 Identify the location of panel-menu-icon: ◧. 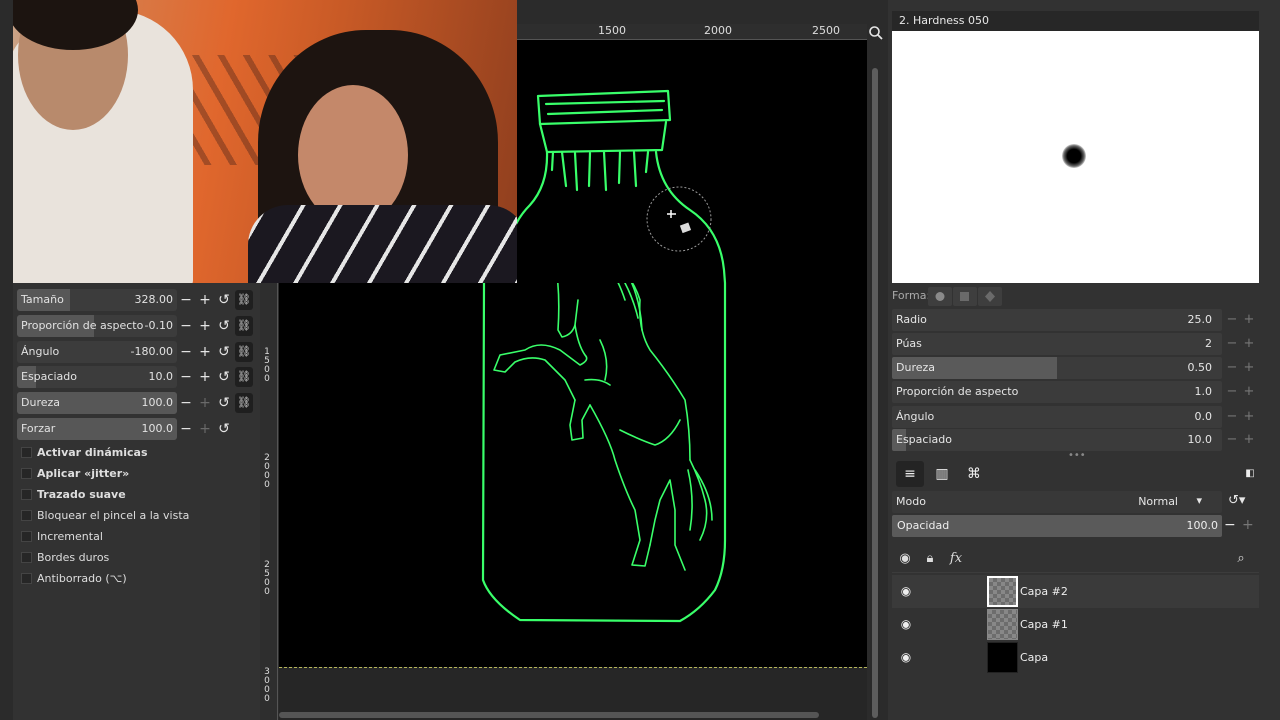
(1250, 474).